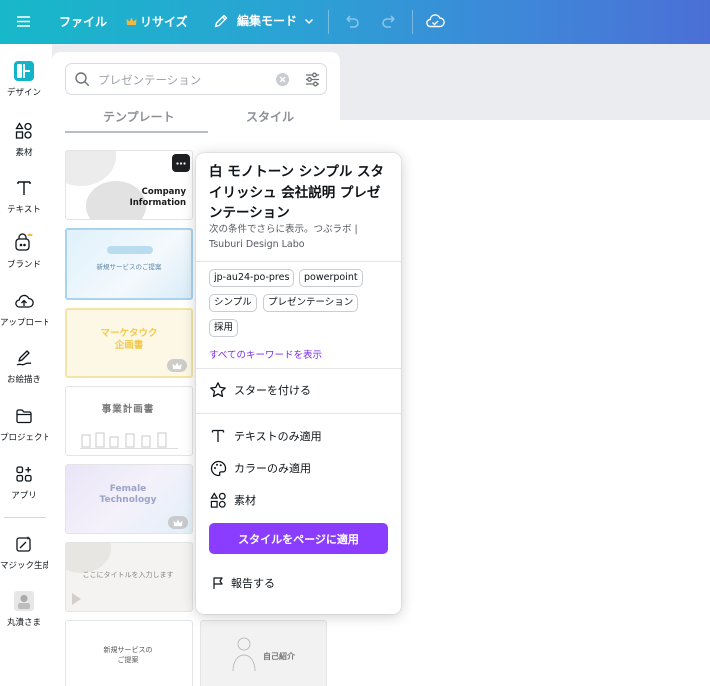 This screenshot has width=710, height=686. I want to click on cloud-check-icon, so click(435, 21).